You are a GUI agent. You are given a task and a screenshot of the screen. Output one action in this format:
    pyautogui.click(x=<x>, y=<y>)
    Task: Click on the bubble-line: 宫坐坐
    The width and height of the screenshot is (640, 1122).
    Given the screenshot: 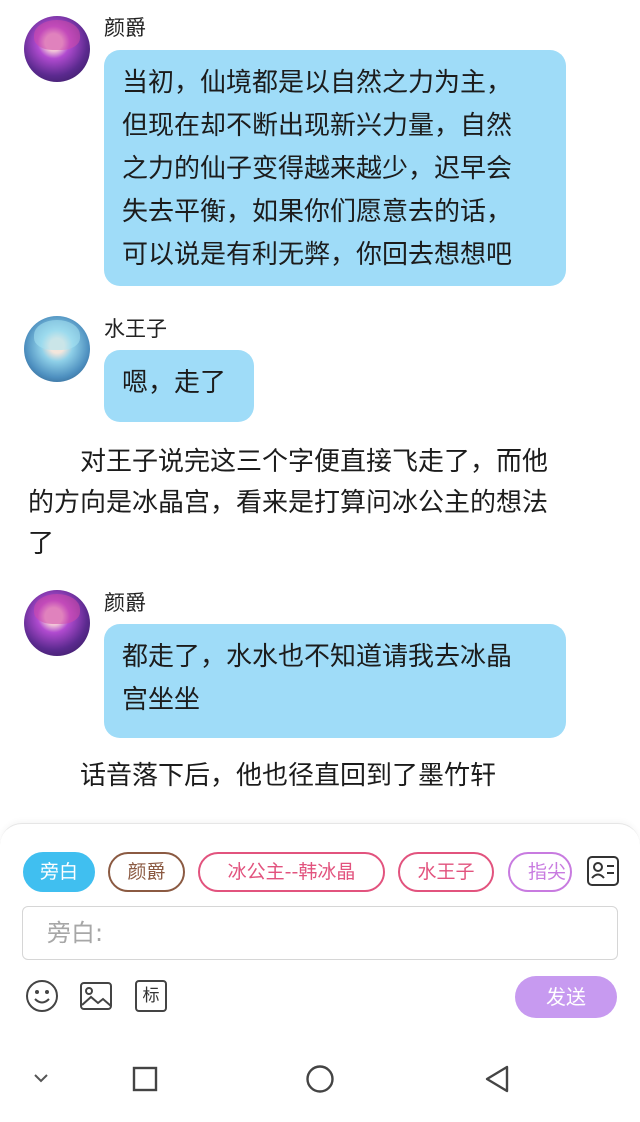 What is the action you would take?
    pyautogui.click(x=161, y=700)
    